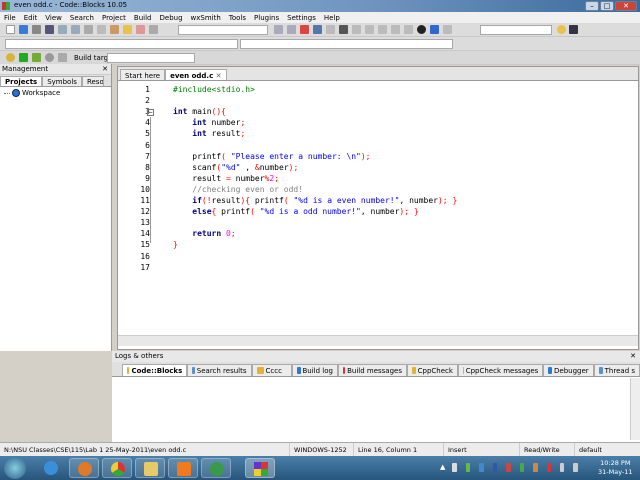 This screenshot has height=480, width=640. Describe the element at coordinates (616, 370) in the screenshot. I see `log-tab-thread-s: Thread s` at that location.